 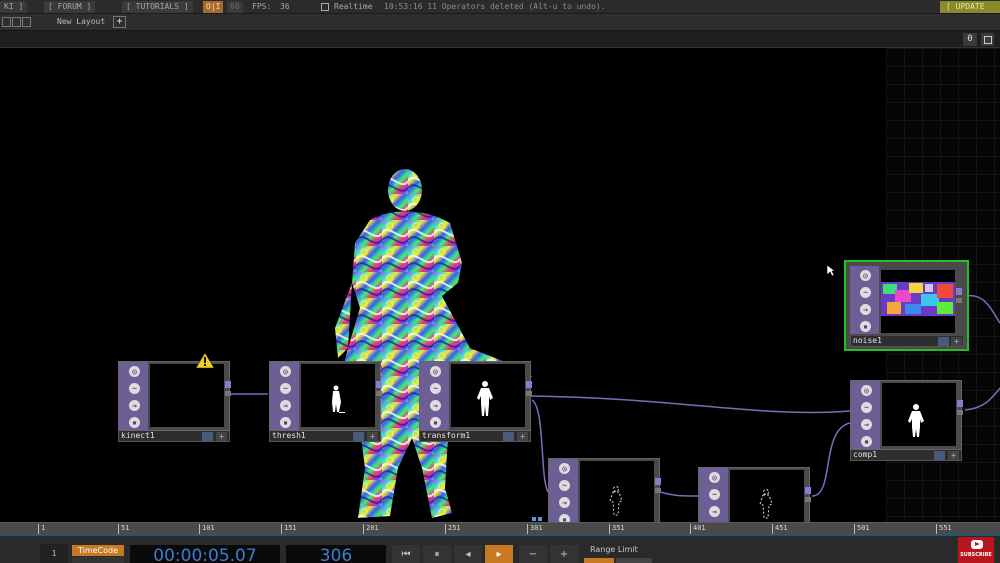 I want to click on wiki-link: KI ], so click(x=14, y=7).